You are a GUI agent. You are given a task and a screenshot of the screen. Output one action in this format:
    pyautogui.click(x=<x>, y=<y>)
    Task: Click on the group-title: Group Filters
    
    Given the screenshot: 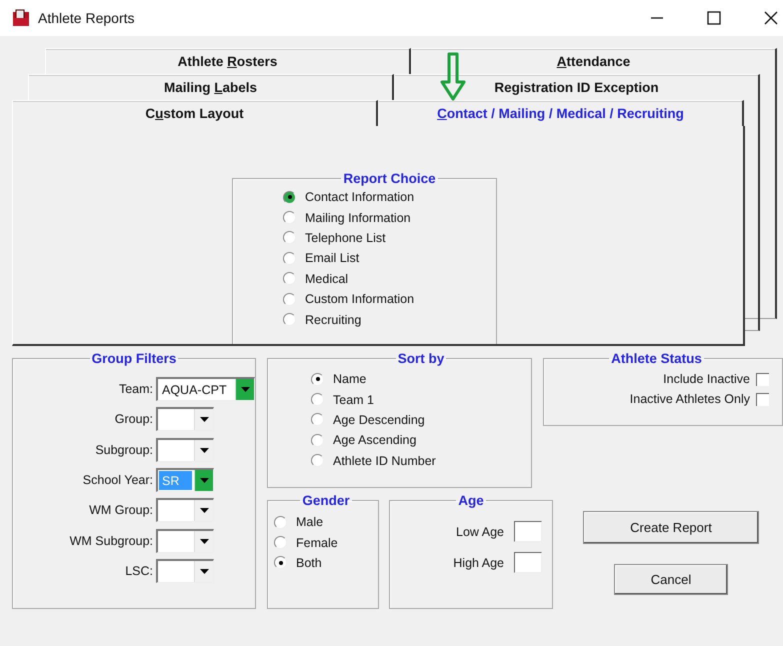 What is the action you would take?
    pyautogui.click(x=134, y=358)
    